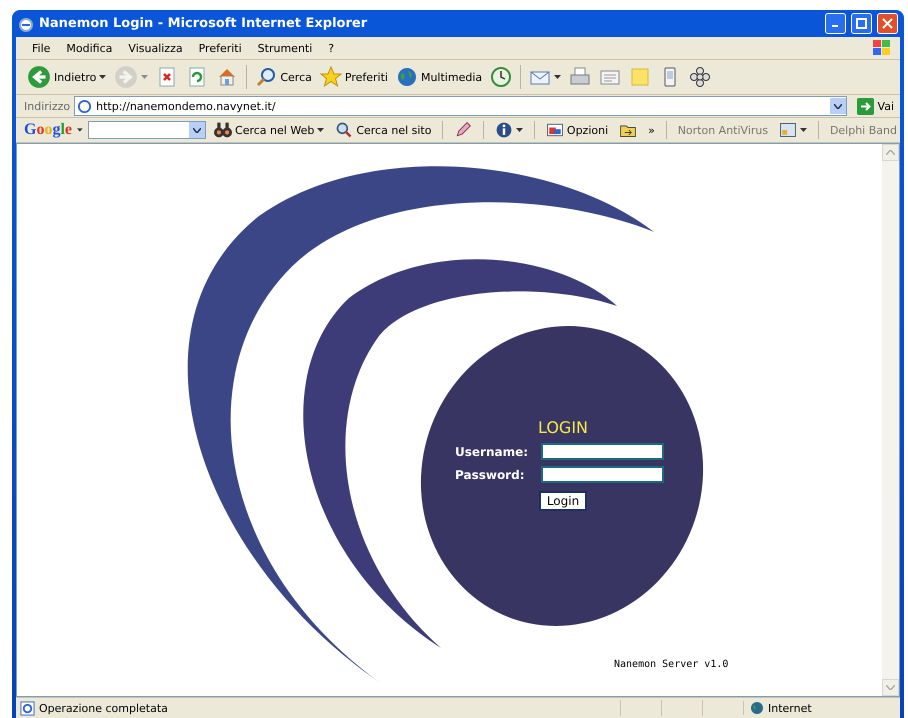 Image resolution: width=908 pixels, height=718 pixels. What do you see at coordinates (331, 48) in the screenshot?
I see `menu-item: ?` at bounding box center [331, 48].